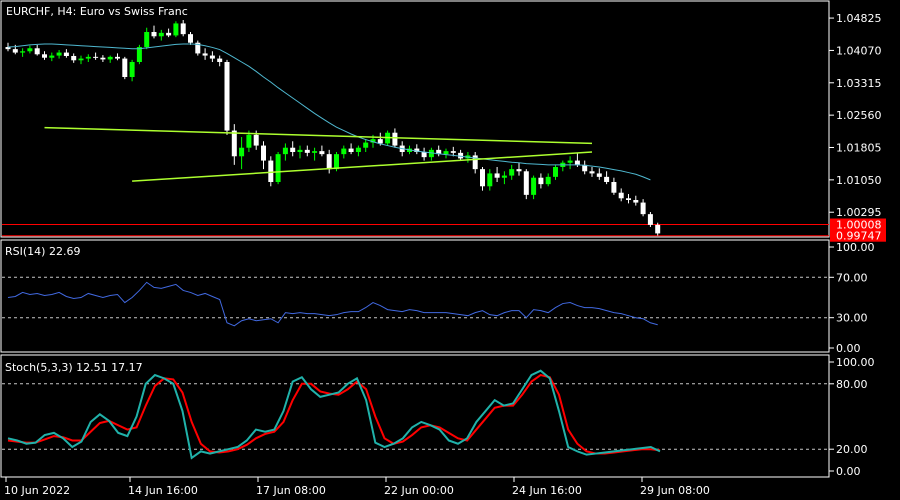 The width and height of the screenshot is (900, 500). What do you see at coordinates (848, 471) in the screenshot?
I see `stoch-tick-label-3: 0.00` at bounding box center [848, 471].